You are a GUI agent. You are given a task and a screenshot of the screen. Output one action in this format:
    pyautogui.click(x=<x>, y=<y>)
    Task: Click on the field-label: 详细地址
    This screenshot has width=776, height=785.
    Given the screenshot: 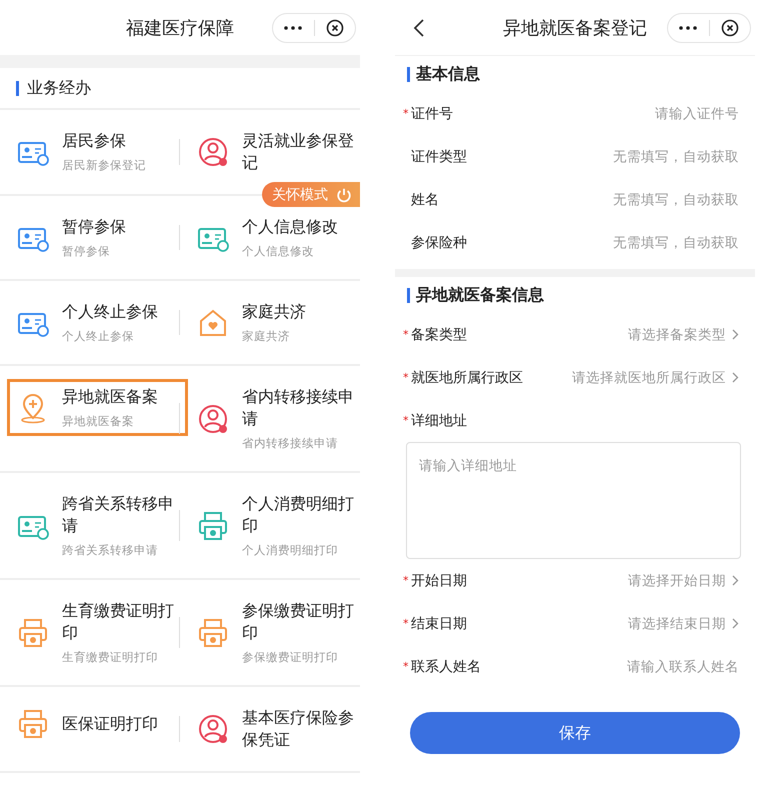 What is the action you would take?
    pyautogui.click(x=439, y=421)
    